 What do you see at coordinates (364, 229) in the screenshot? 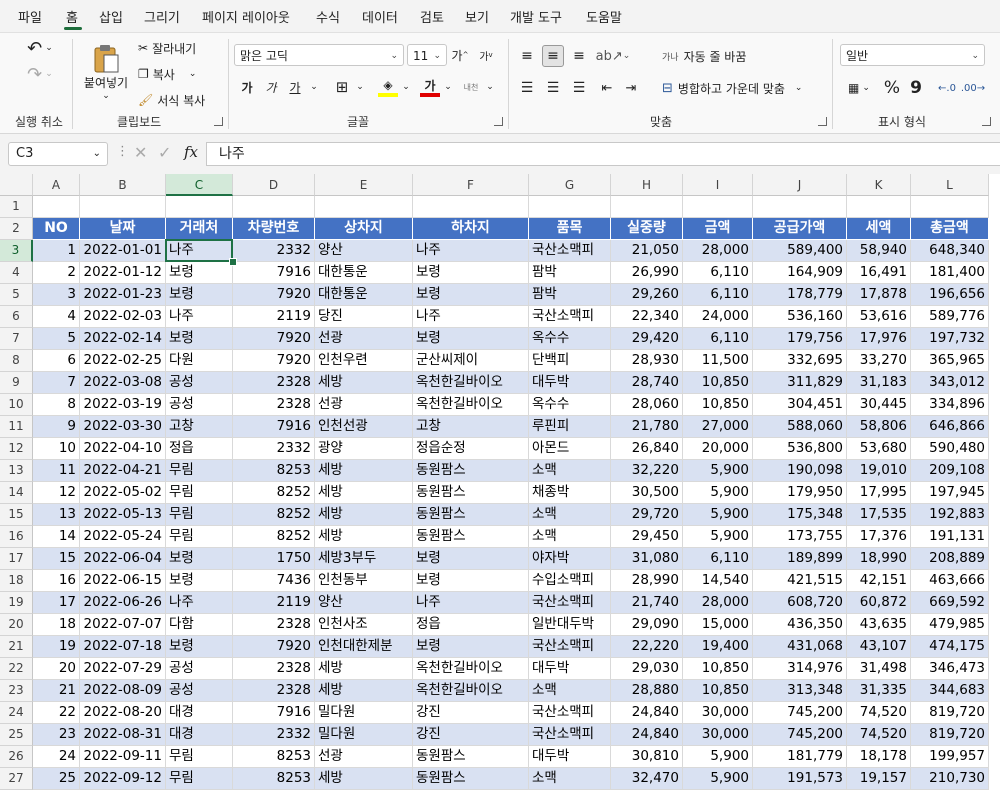
I see `table-header-cell: 상차지` at bounding box center [364, 229].